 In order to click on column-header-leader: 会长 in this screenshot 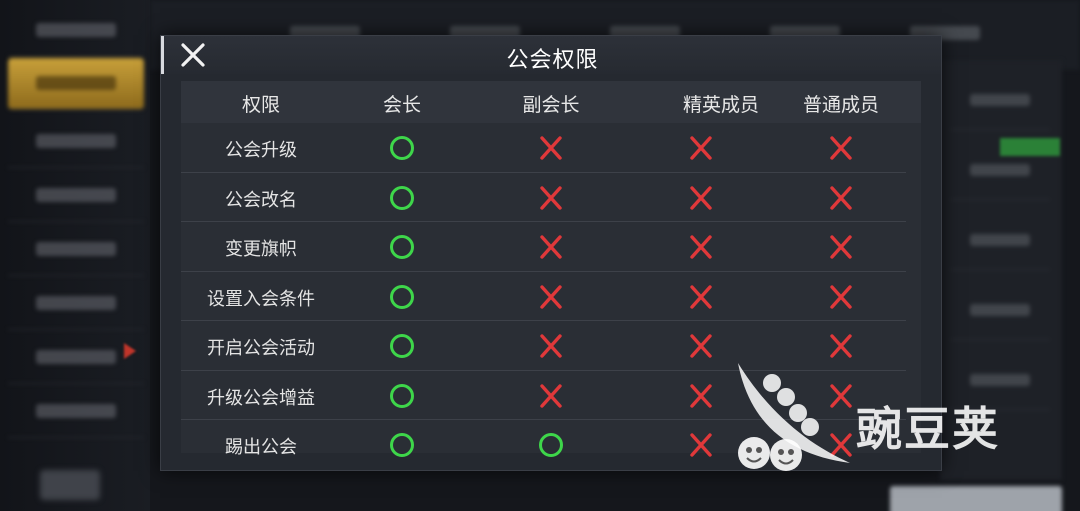, I will do `click(402, 105)`.